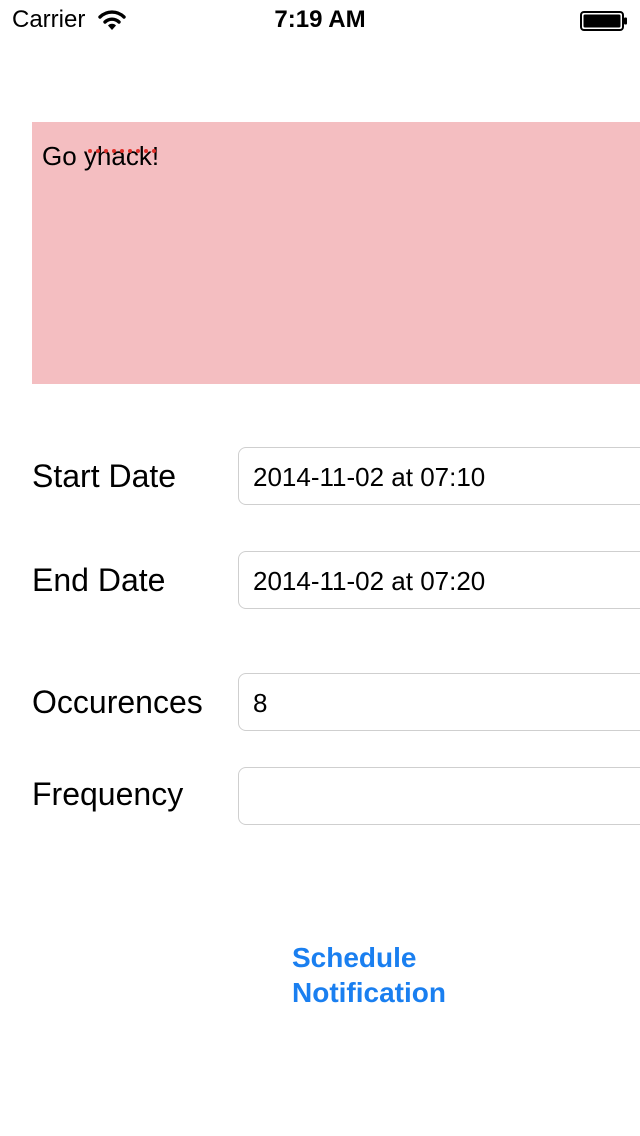  I want to click on message-text: Go yhack!, so click(101, 156).